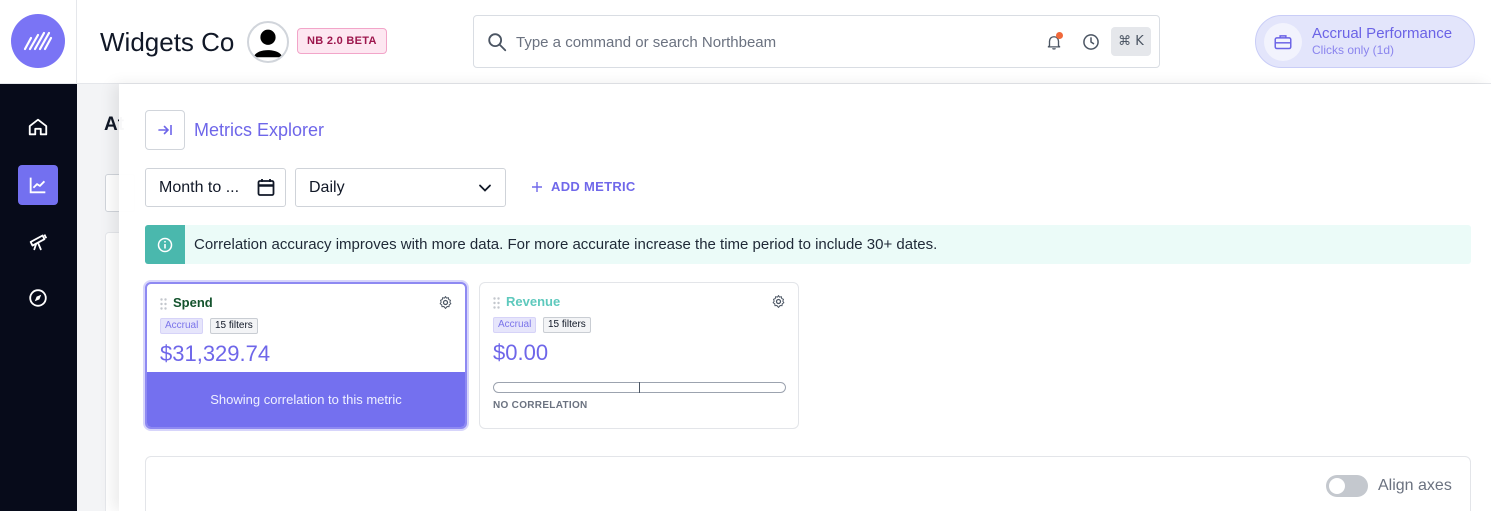  Describe the element at coordinates (1347, 486) in the screenshot. I see `align-axes-toggle` at that location.